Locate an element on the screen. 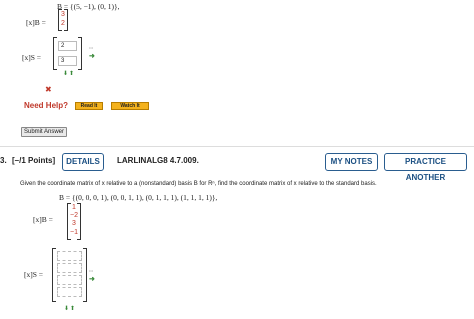 Image resolution: width=474 pixels, height=319 pixels. xb-vector: 3 2 is located at coordinates (63, 20).